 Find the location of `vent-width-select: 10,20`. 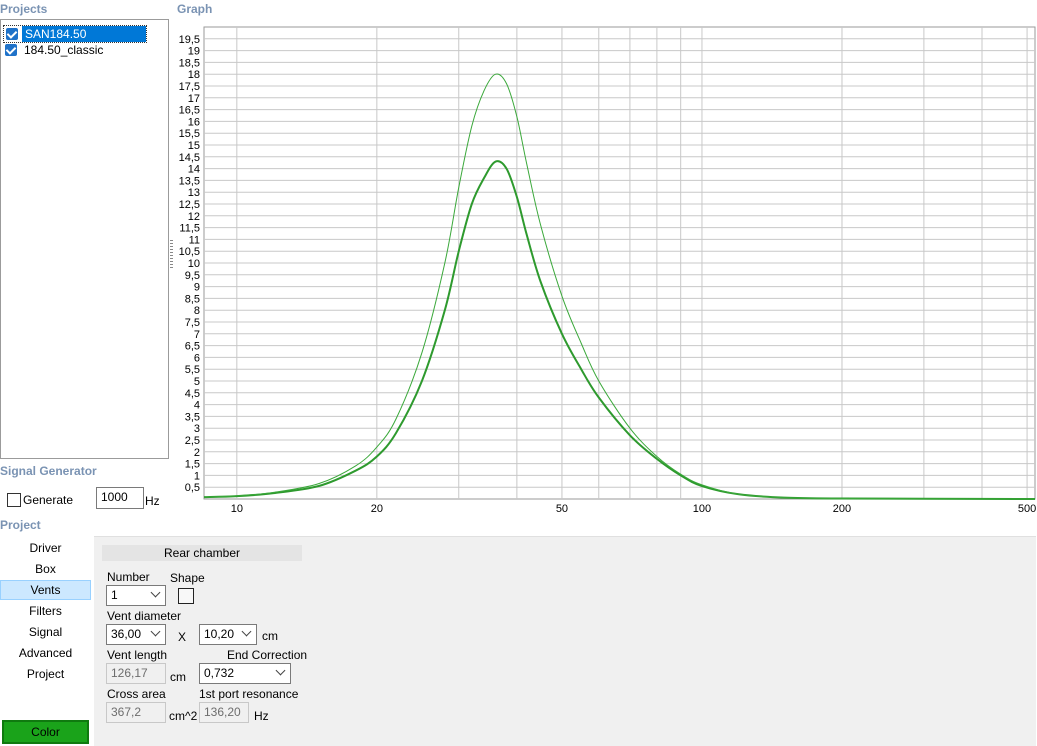

vent-width-select: 10,20 is located at coordinates (228, 634).